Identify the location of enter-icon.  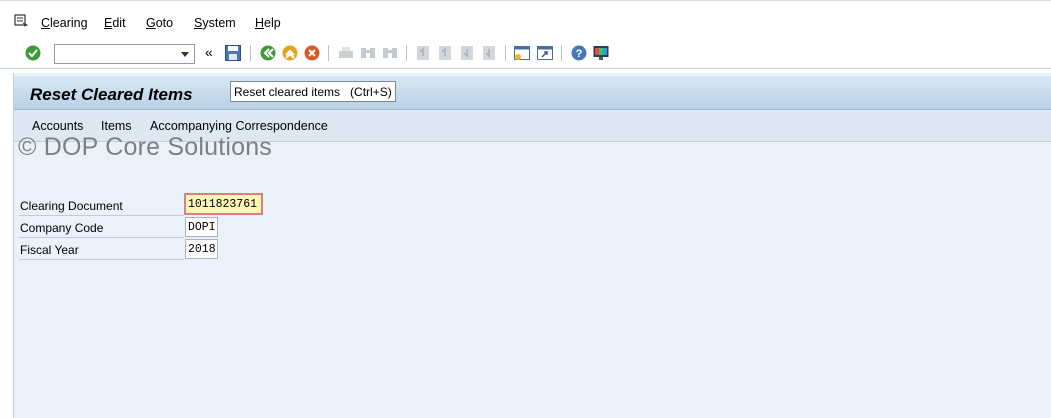
(33, 53).